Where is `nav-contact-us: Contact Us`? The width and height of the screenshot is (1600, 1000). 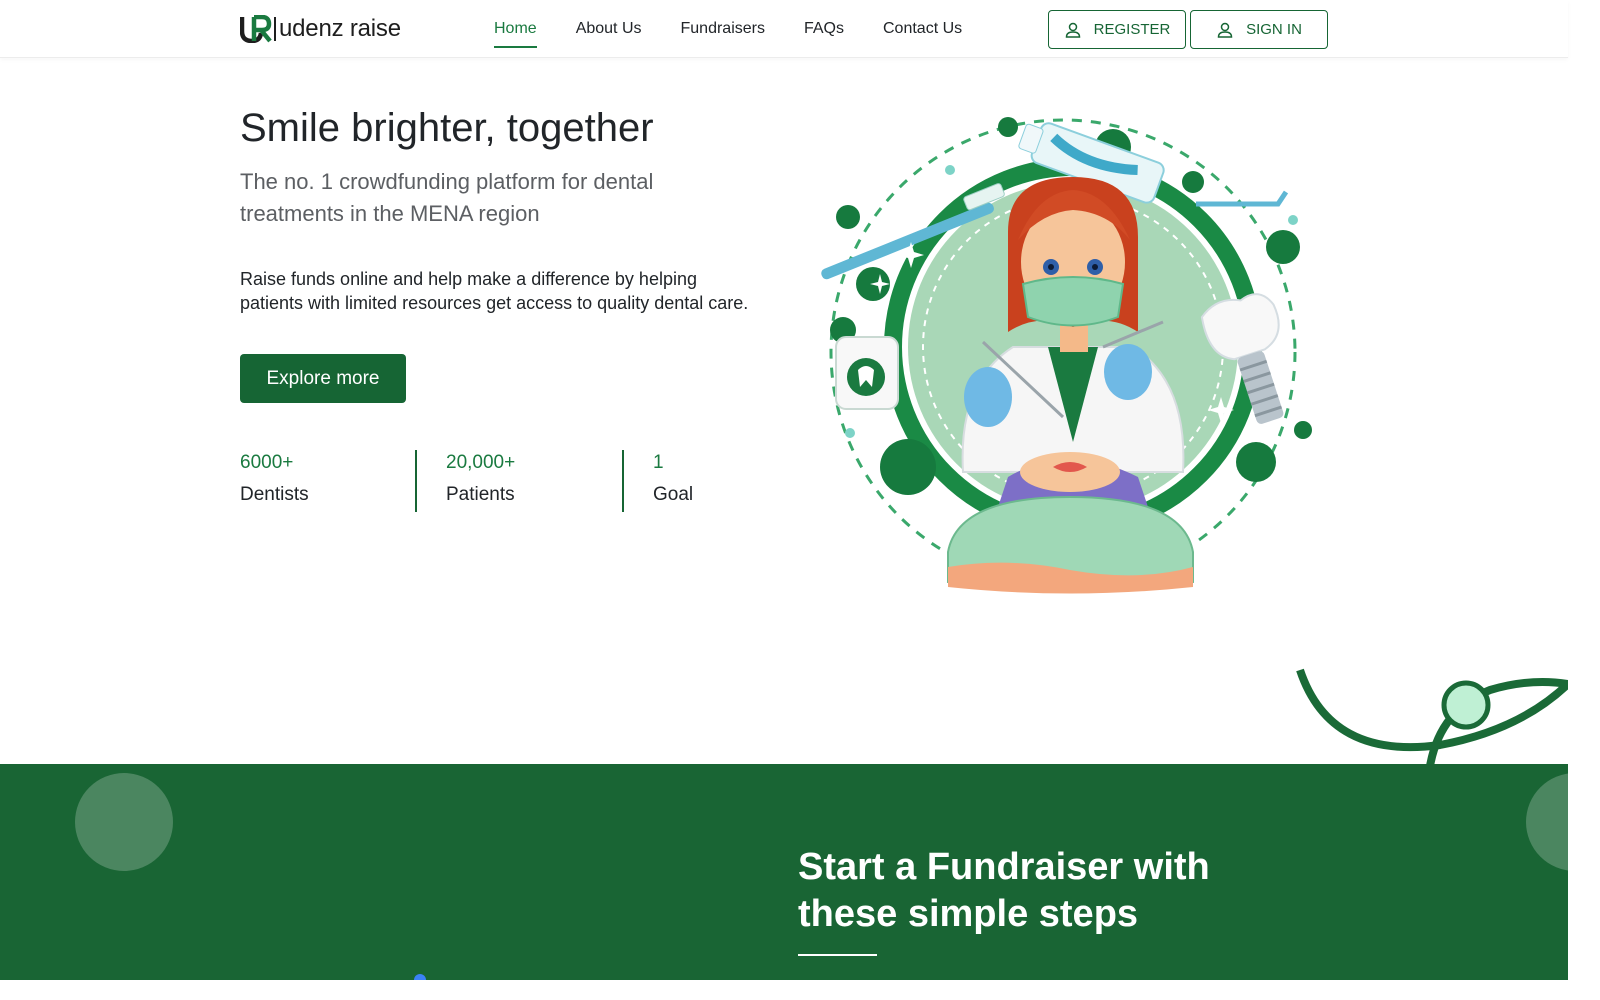
nav-contact-us: Contact Us is located at coordinates (922, 29).